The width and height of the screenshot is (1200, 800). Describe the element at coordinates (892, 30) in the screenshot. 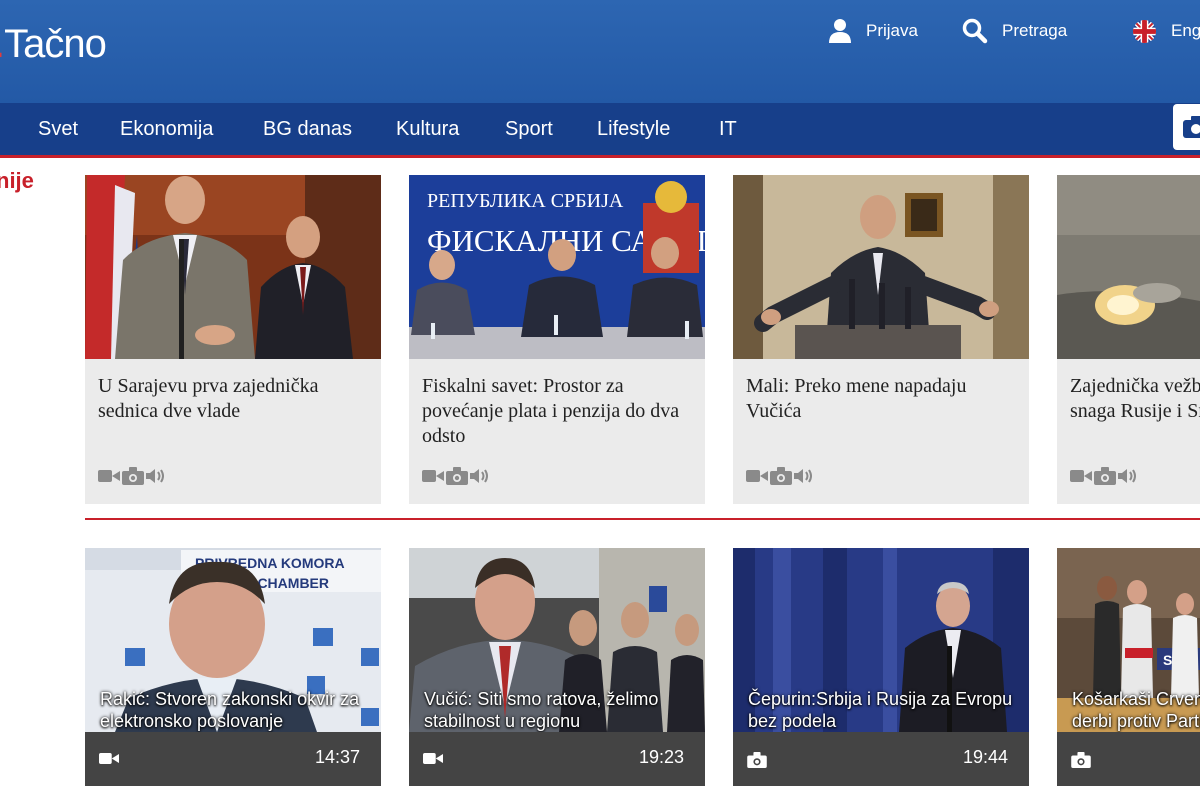

I see `login-label: Prijava` at that location.